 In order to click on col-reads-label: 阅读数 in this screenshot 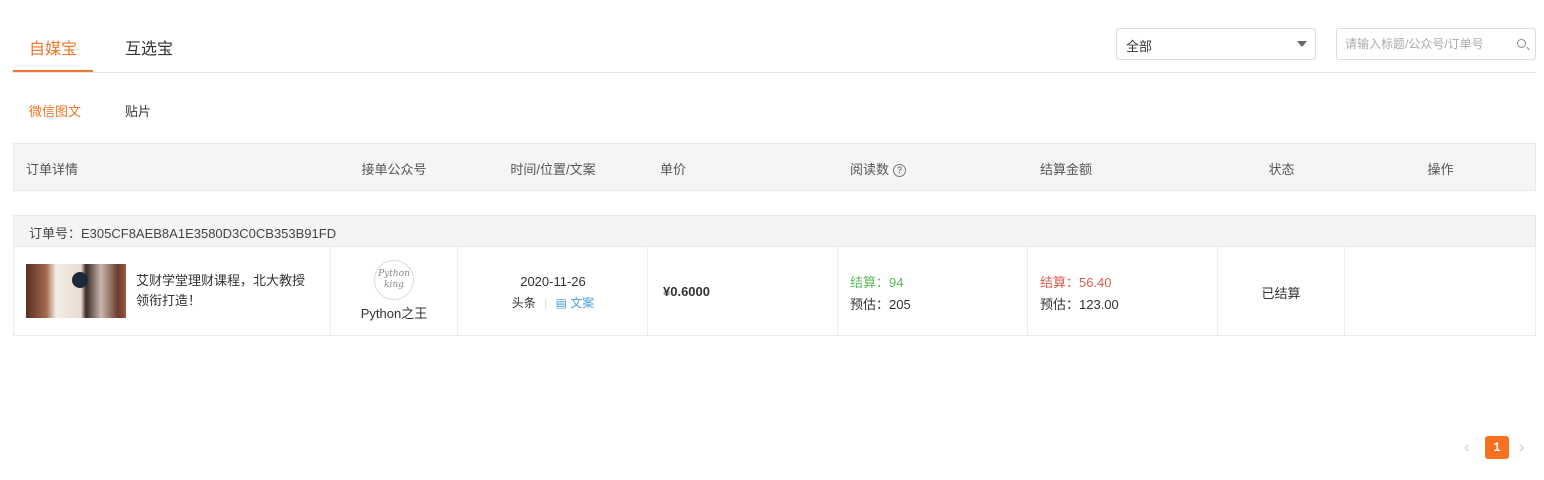, I will do `click(870, 169)`.